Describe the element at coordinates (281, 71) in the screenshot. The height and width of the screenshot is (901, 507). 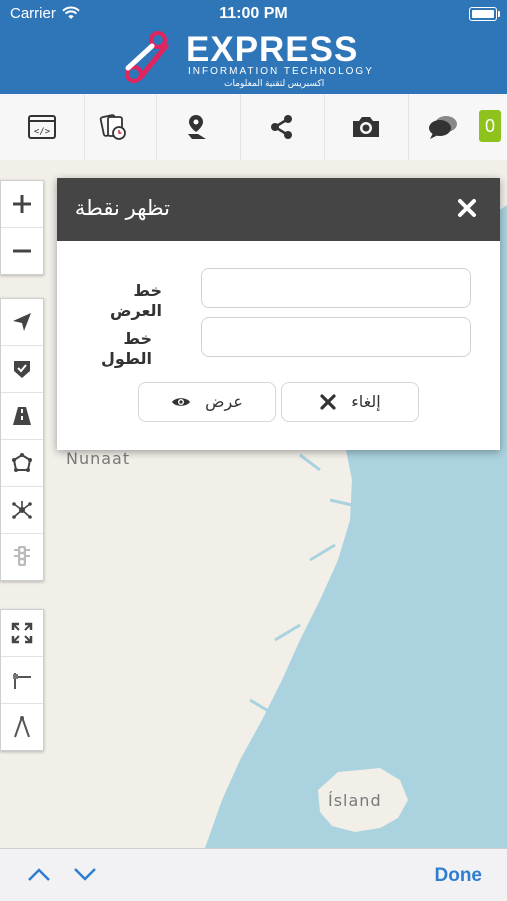
I see `logo-subtitle: INFORMATION TECHNOLOGY` at that location.